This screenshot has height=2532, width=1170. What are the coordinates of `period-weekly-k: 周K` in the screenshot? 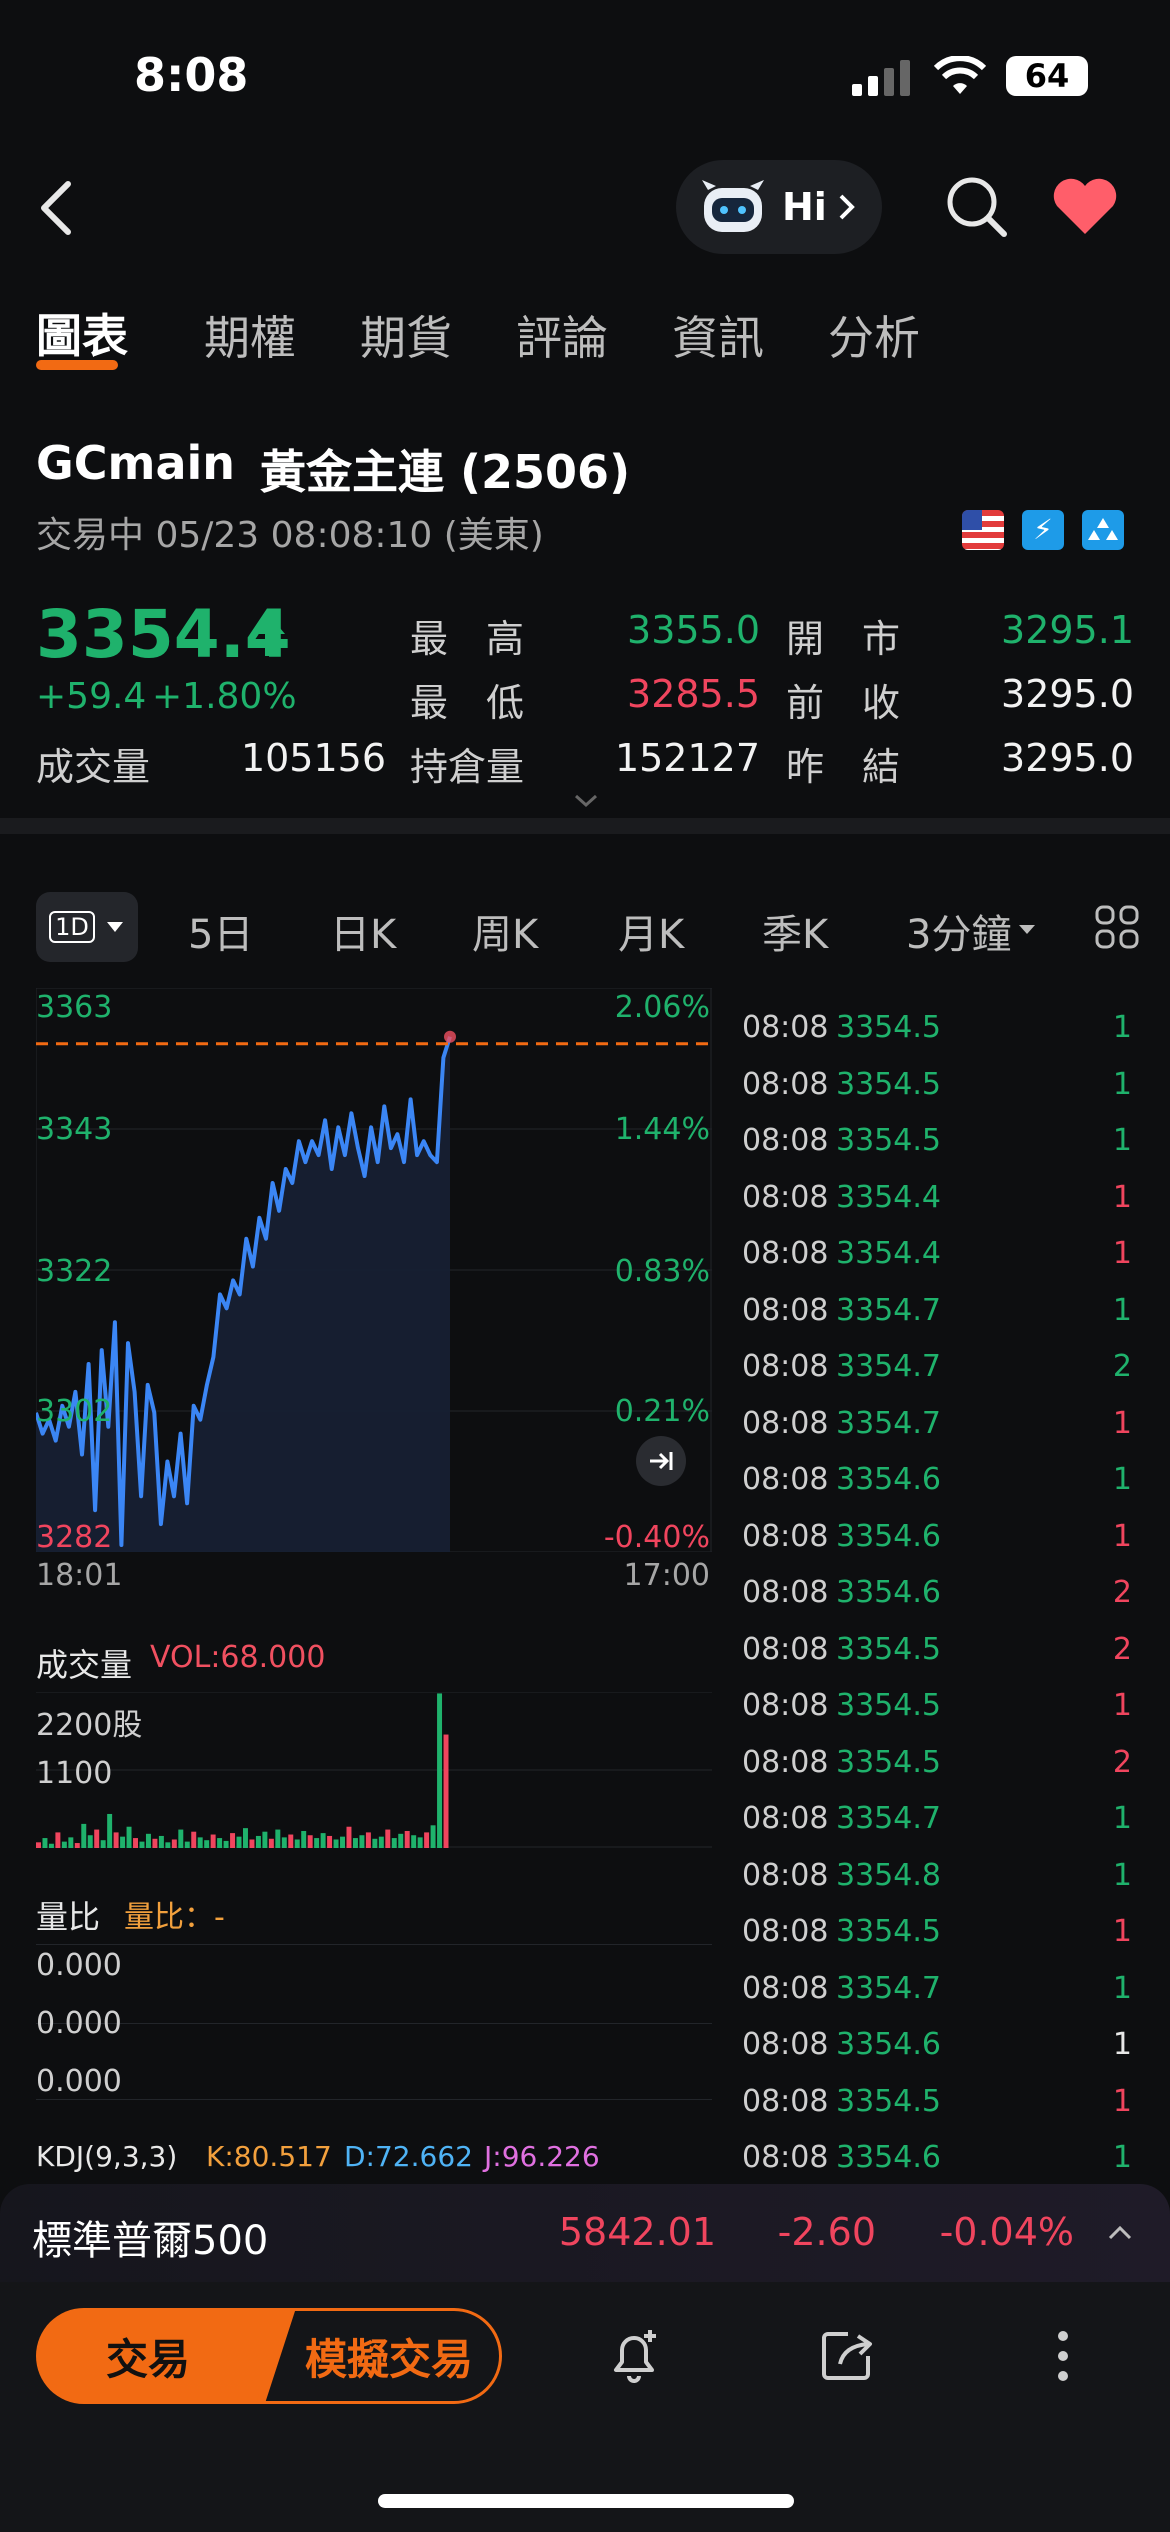 It's located at (505, 931).